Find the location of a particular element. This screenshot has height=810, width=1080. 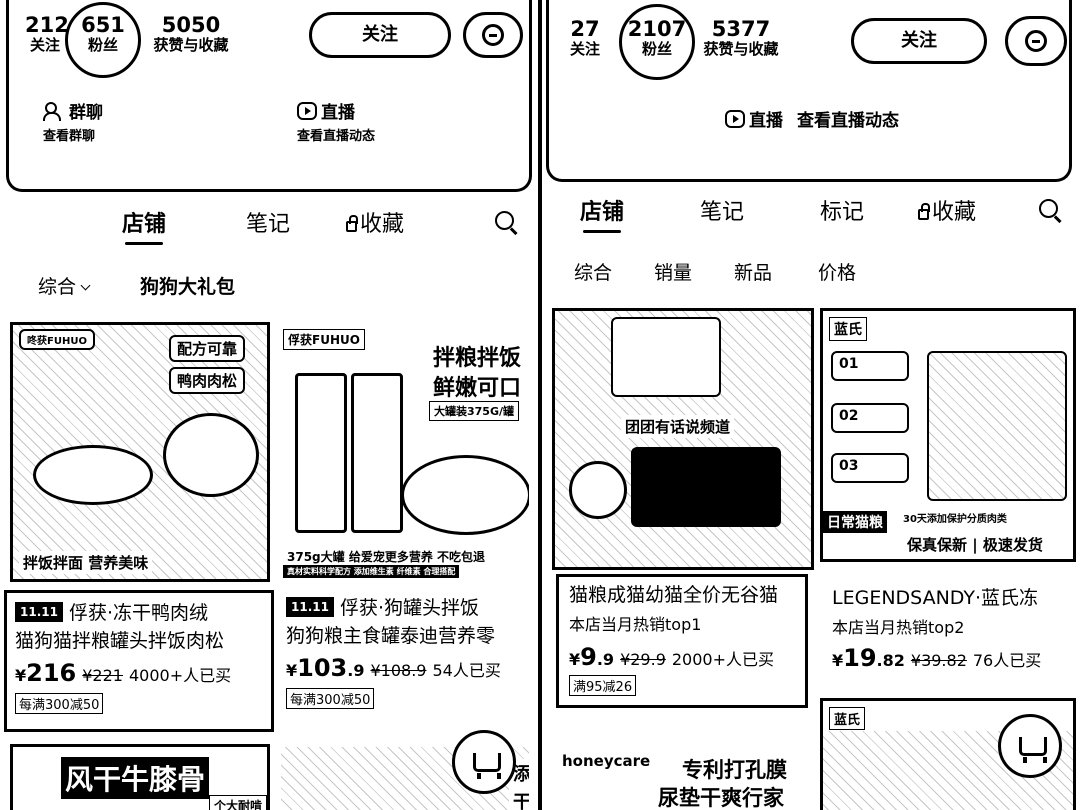

step-label: 02 is located at coordinates (849, 416).